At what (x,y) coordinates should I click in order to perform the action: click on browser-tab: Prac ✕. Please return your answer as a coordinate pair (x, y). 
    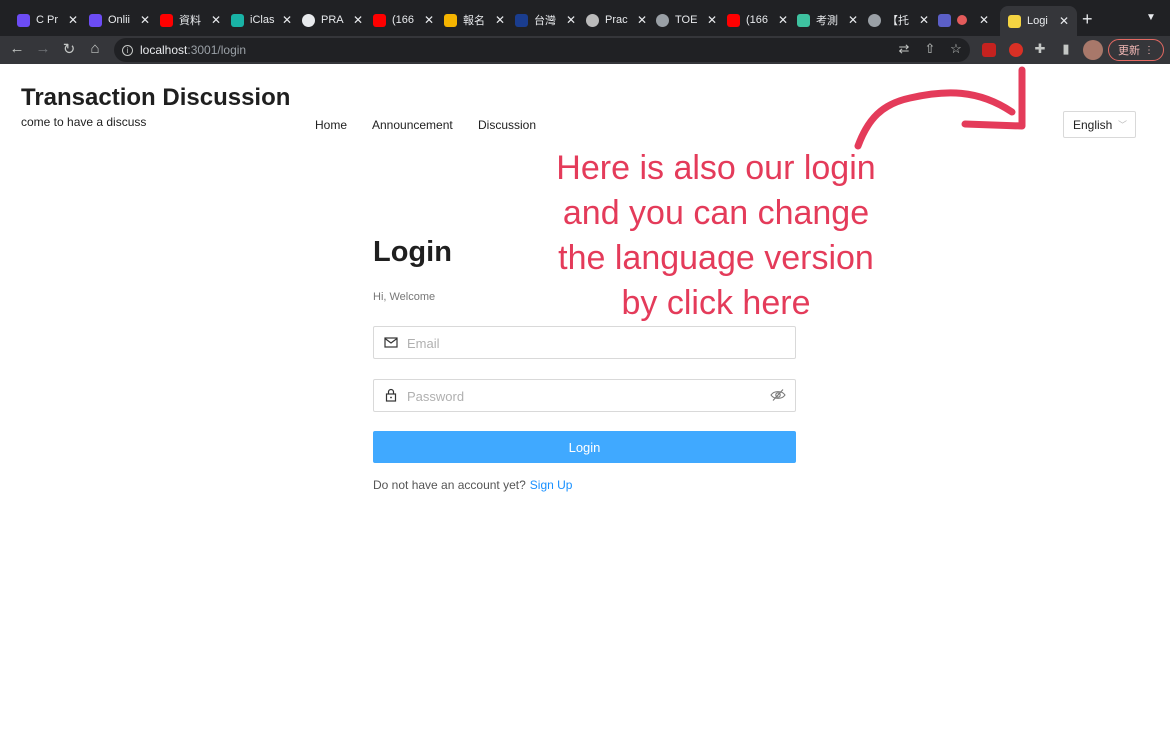
    Looking at the image, I should click on (616, 20).